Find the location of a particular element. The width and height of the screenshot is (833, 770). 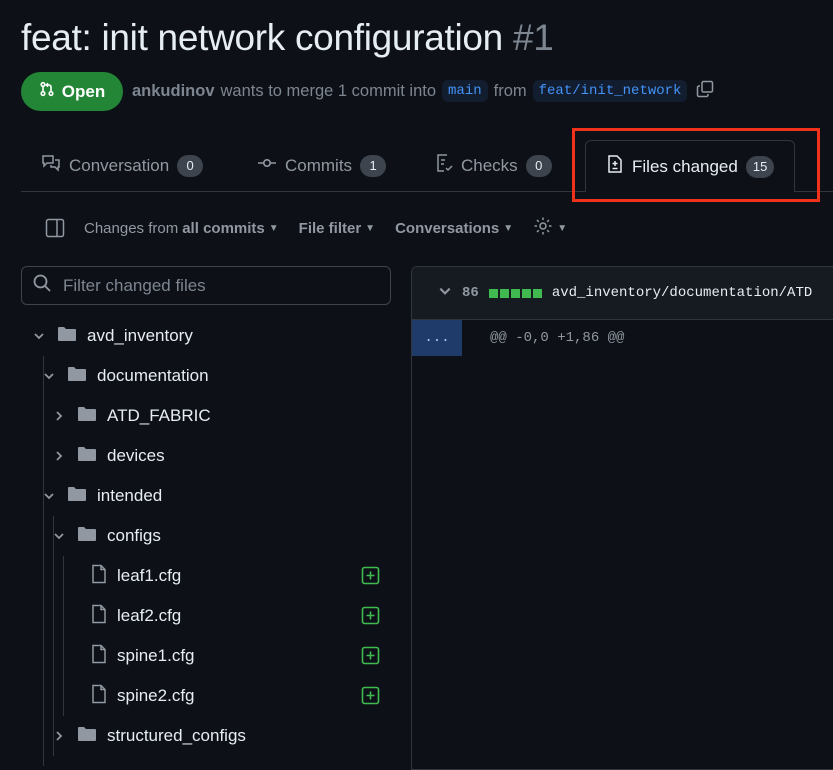

tree-label: documentation is located at coordinates (153, 375).